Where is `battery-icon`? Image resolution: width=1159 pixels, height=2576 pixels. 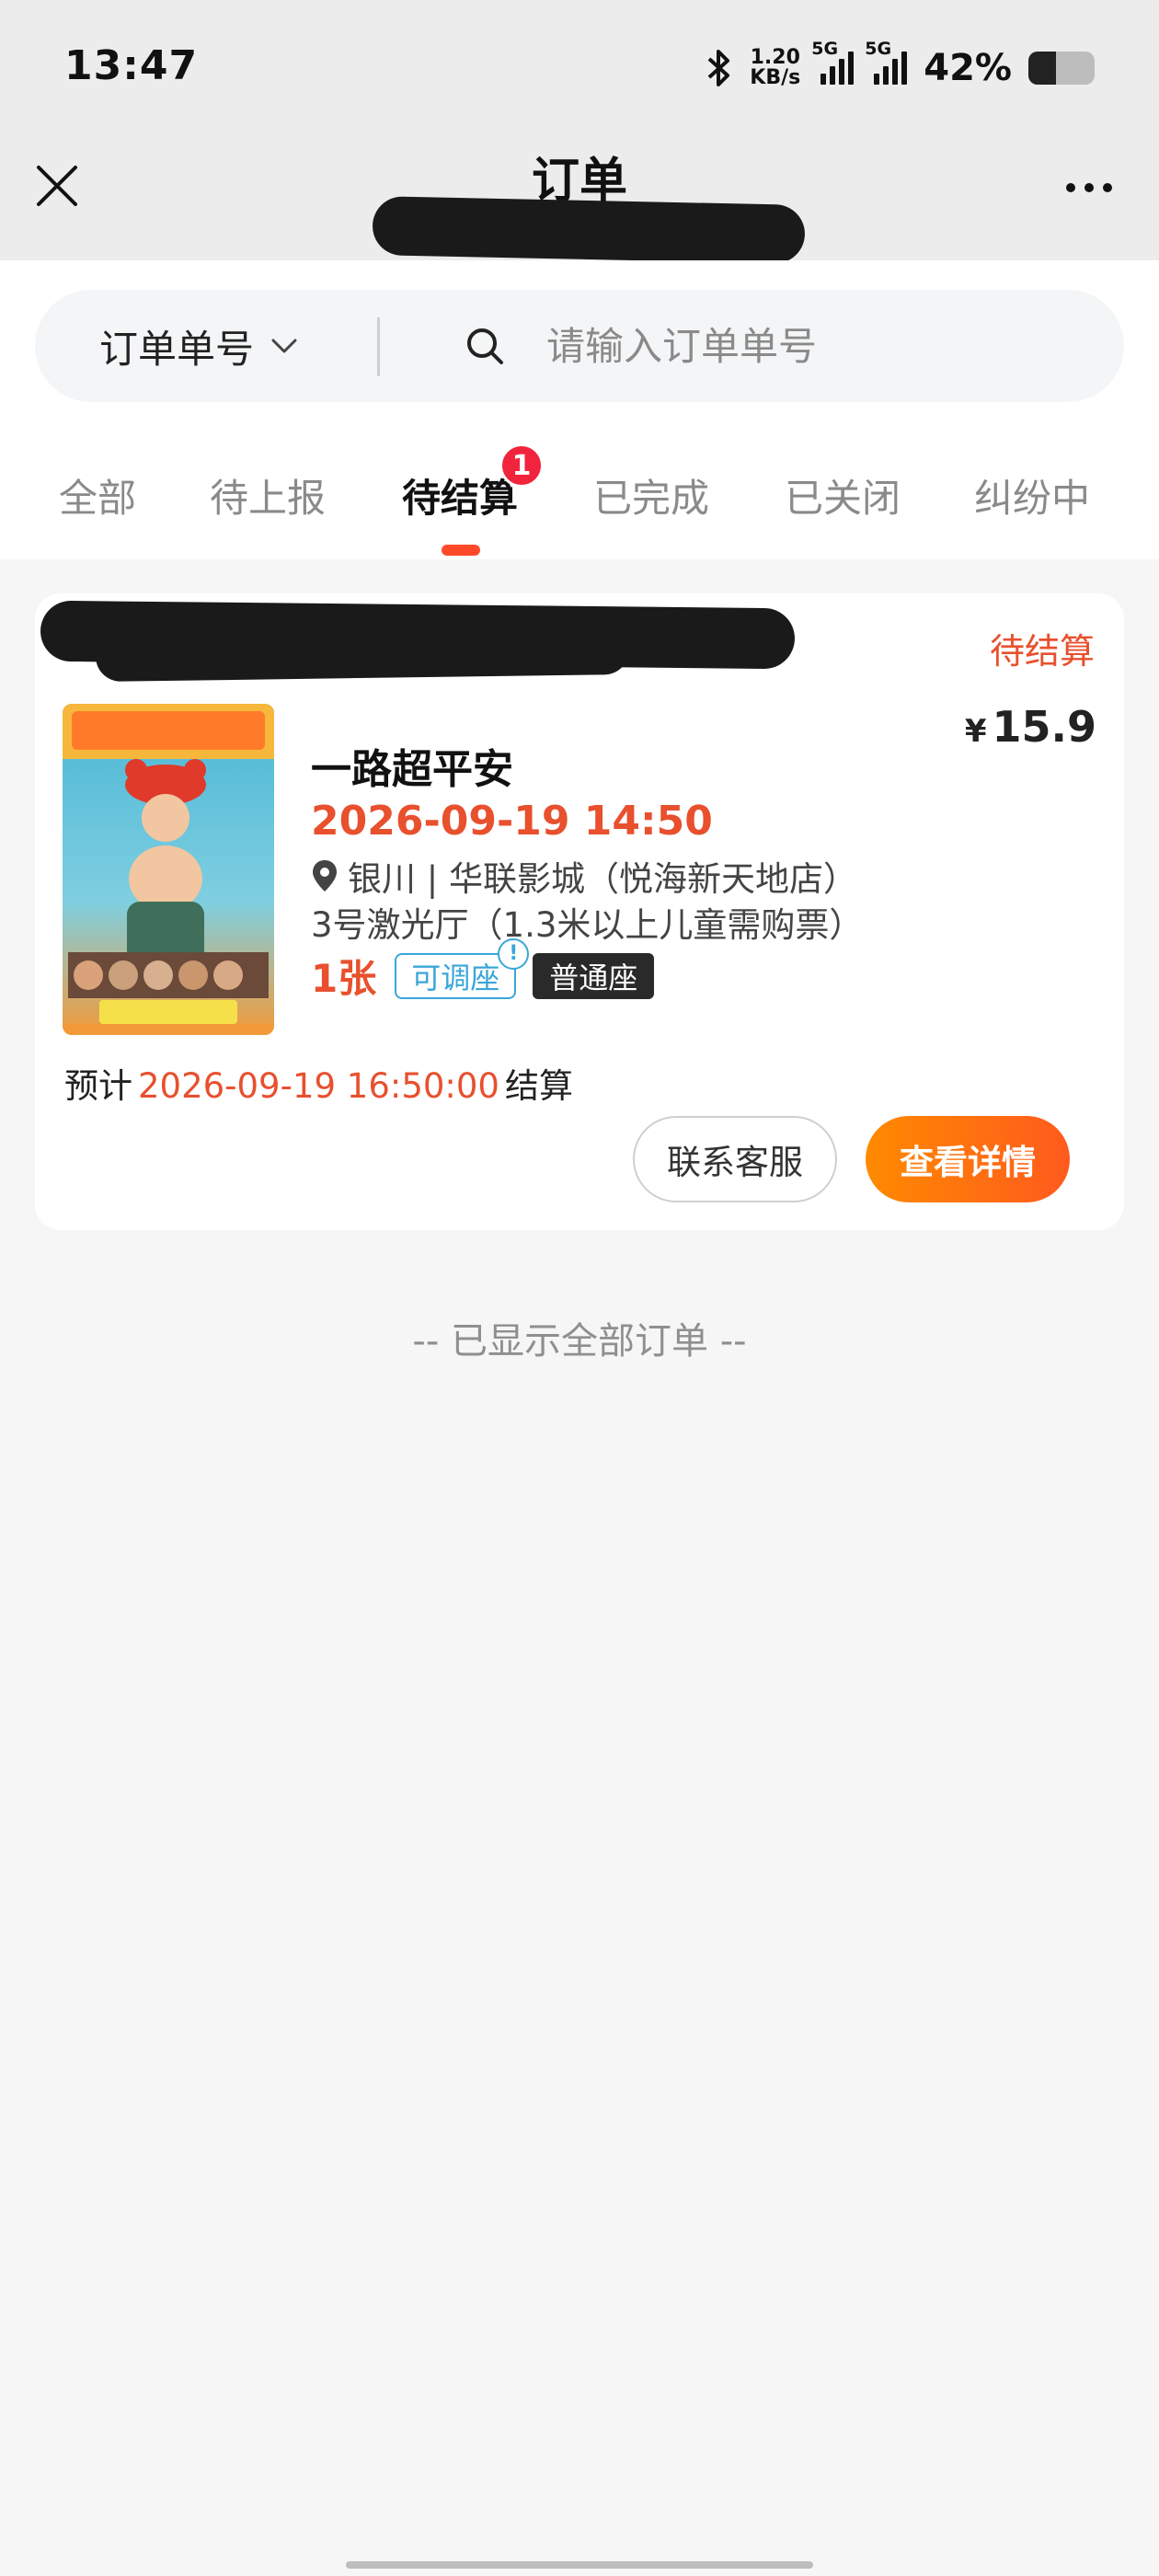
battery-icon is located at coordinates (1061, 68).